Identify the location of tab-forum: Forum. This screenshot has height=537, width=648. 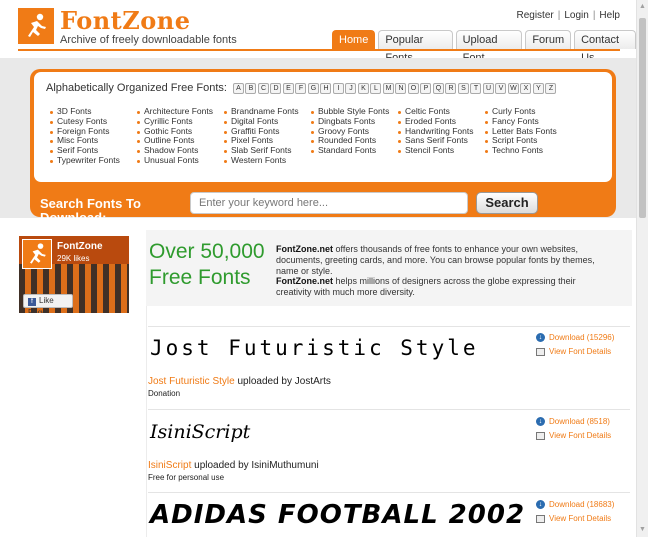
(548, 39).